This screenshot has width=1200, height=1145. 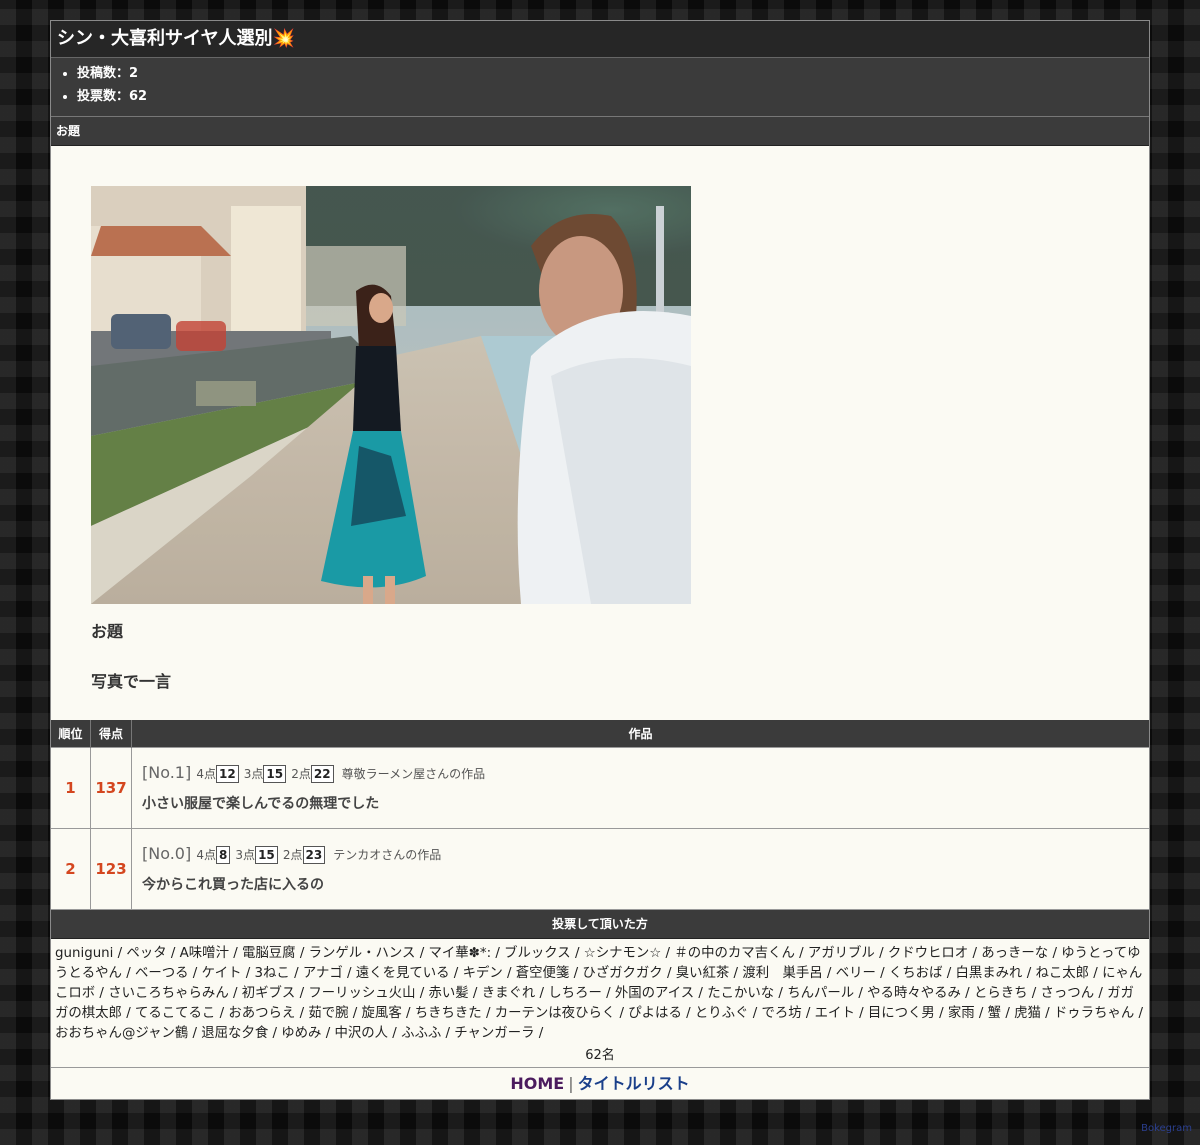 What do you see at coordinates (494, 1033) in the screenshot?
I see `voter-name: チャンガーラ` at bounding box center [494, 1033].